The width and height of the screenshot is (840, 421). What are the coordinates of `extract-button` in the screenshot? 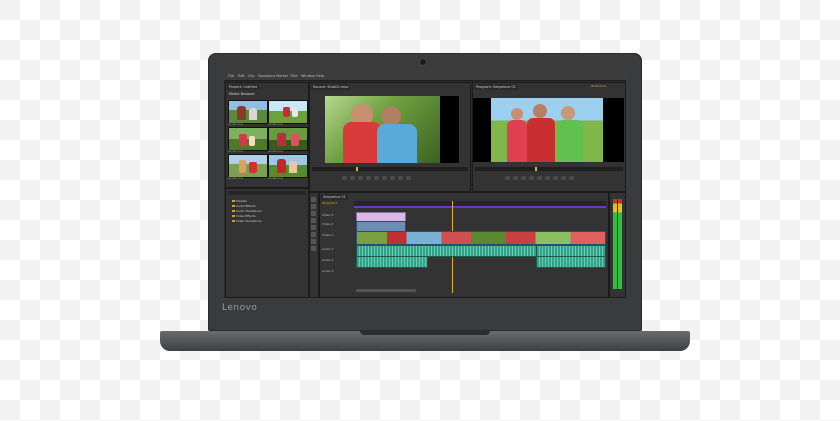 It's located at (563, 178).